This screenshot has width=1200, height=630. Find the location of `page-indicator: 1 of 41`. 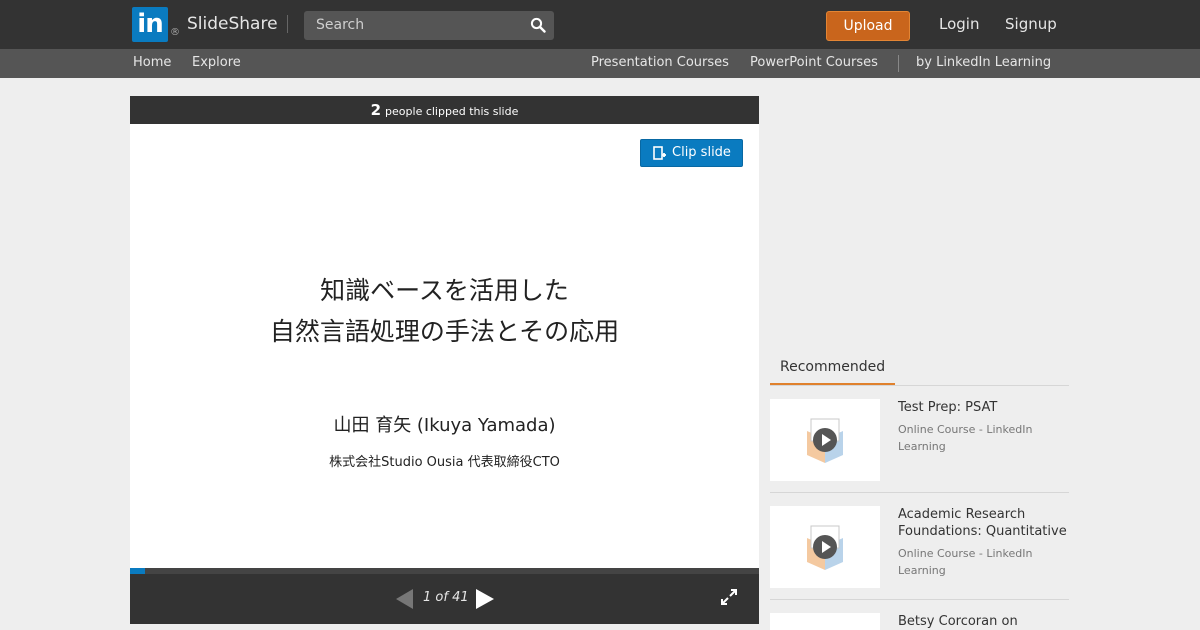

page-indicator: 1 of 41 is located at coordinates (446, 597).